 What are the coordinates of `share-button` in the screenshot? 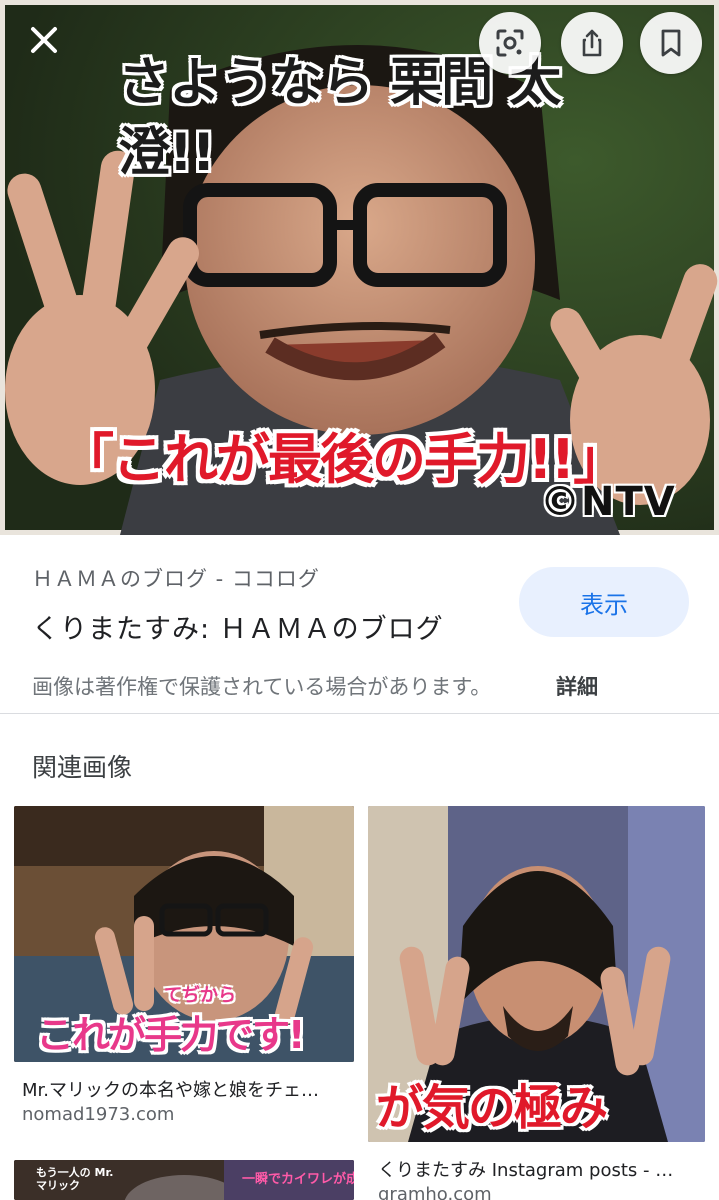 It's located at (592, 43).